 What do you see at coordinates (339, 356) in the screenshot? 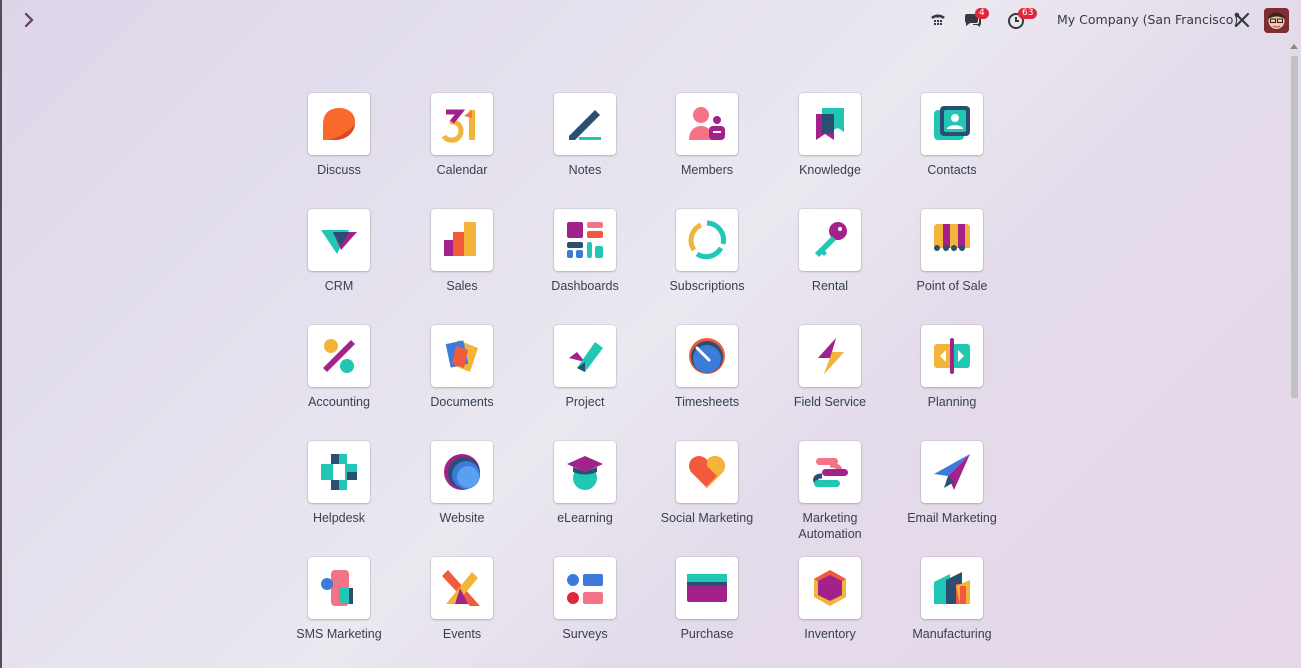
I see `accounting-icon` at bounding box center [339, 356].